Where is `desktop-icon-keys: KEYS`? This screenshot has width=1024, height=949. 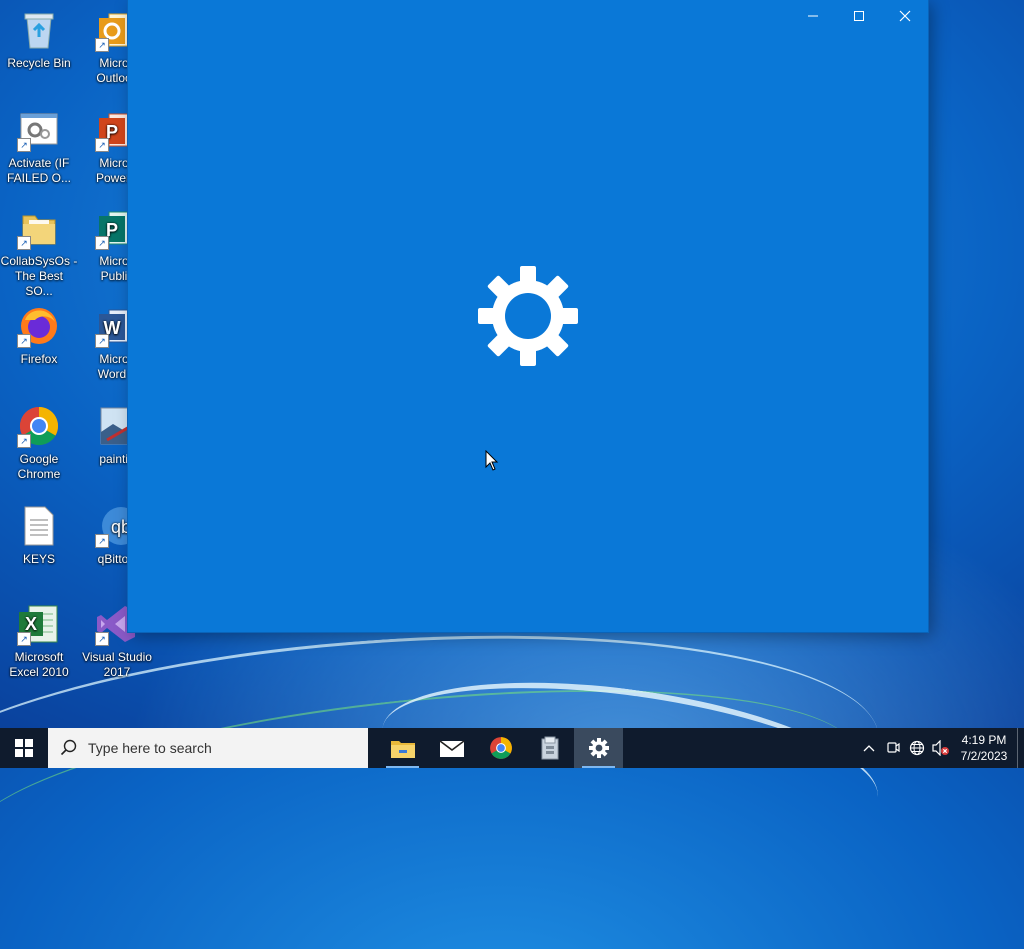 desktop-icon-keys: KEYS is located at coordinates (39, 535).